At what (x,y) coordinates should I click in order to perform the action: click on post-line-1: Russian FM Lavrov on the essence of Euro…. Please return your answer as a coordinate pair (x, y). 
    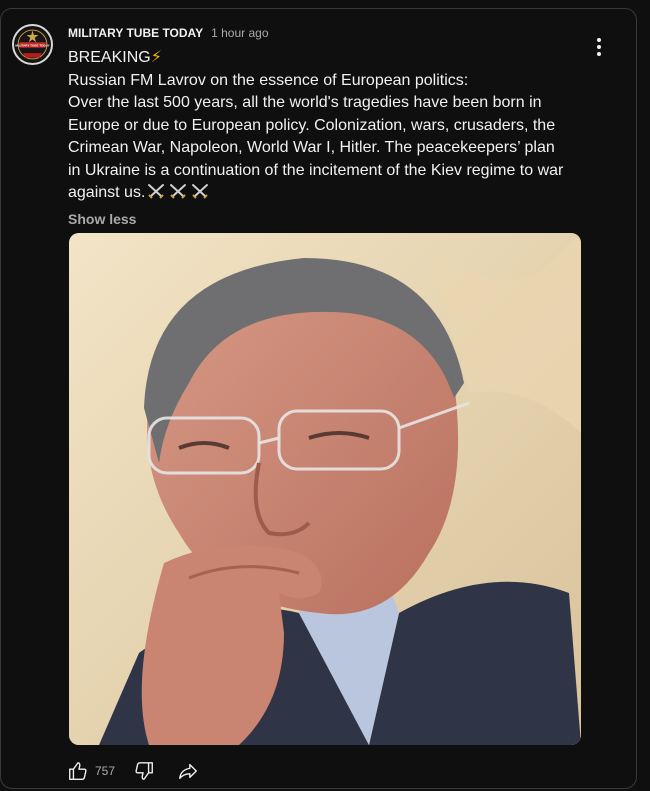
    Looking at the image, I should click on (268, 80).